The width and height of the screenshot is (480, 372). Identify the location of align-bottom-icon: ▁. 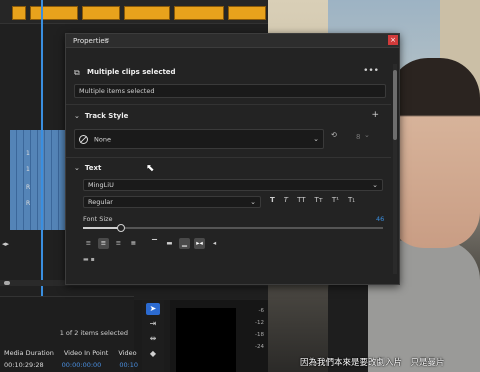
(184, 243).